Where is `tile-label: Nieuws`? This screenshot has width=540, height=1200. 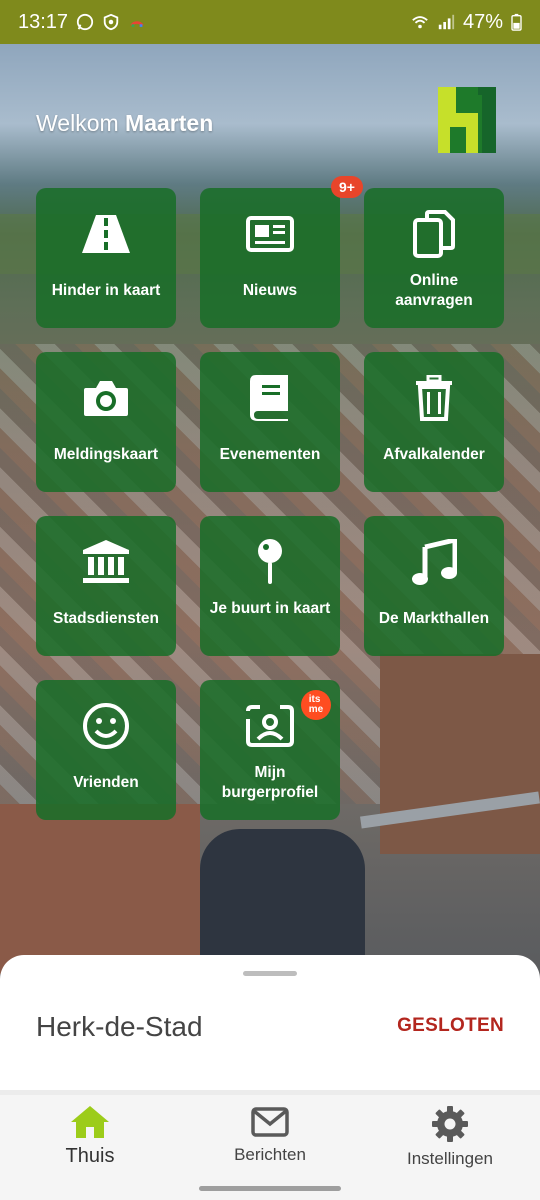
tile-label: Nieuws is located at coordinates (270, 290).